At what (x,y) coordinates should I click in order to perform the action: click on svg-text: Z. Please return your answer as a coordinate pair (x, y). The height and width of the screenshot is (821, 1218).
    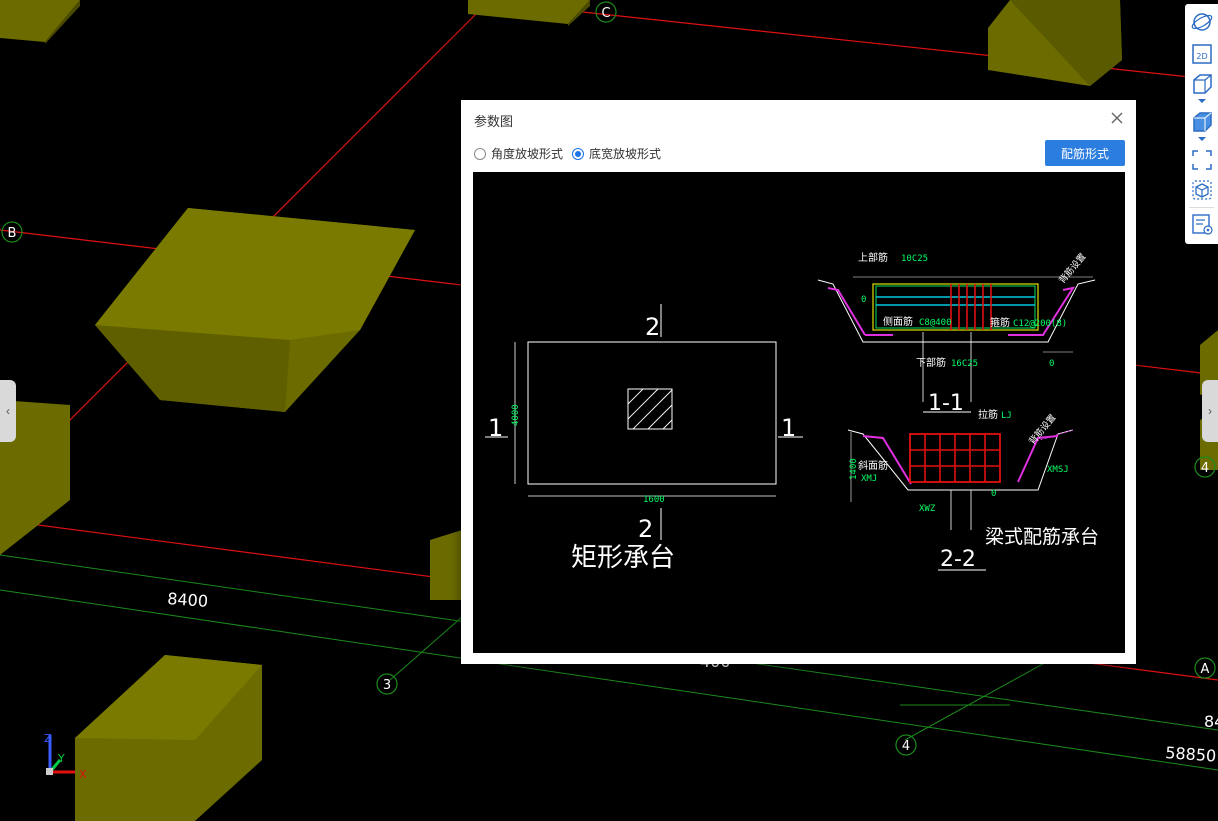
    Looking at the image, I should click on (48, 738).